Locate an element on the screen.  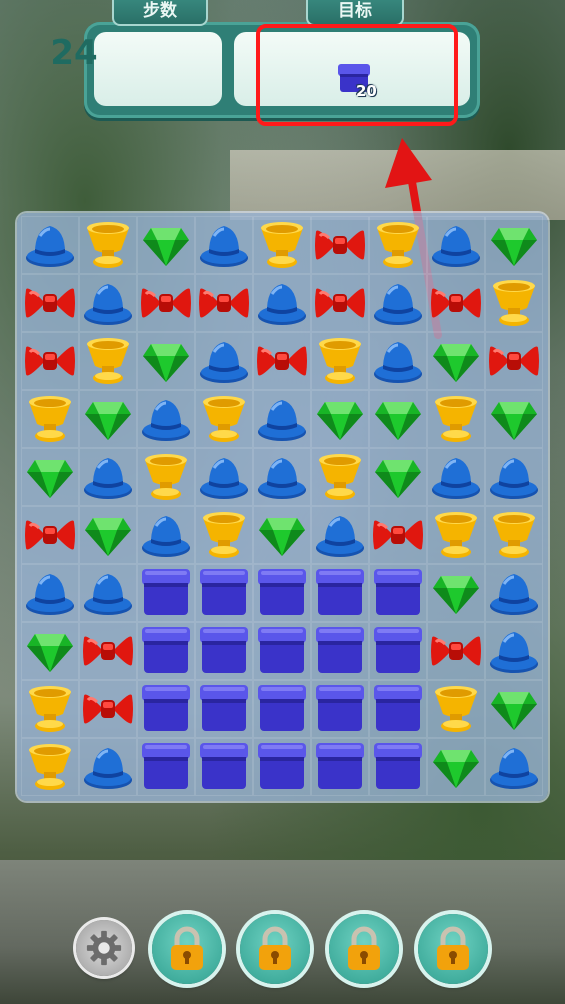
settings-button is located at coordinates (104, 948).